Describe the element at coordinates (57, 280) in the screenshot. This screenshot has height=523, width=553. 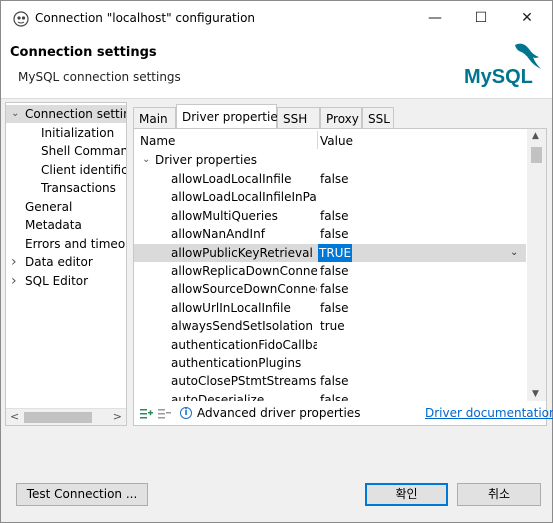
I see `tree-item-label: SQL Editor` at that location.